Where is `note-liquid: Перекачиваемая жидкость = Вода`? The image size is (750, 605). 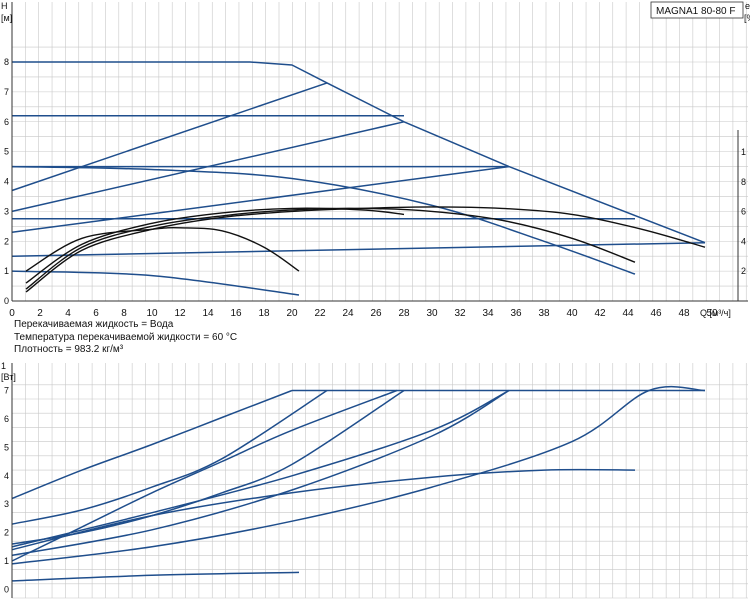 note-liquid: Перекачиваемая жидкость = Вода is located at coordinates (94, 324).